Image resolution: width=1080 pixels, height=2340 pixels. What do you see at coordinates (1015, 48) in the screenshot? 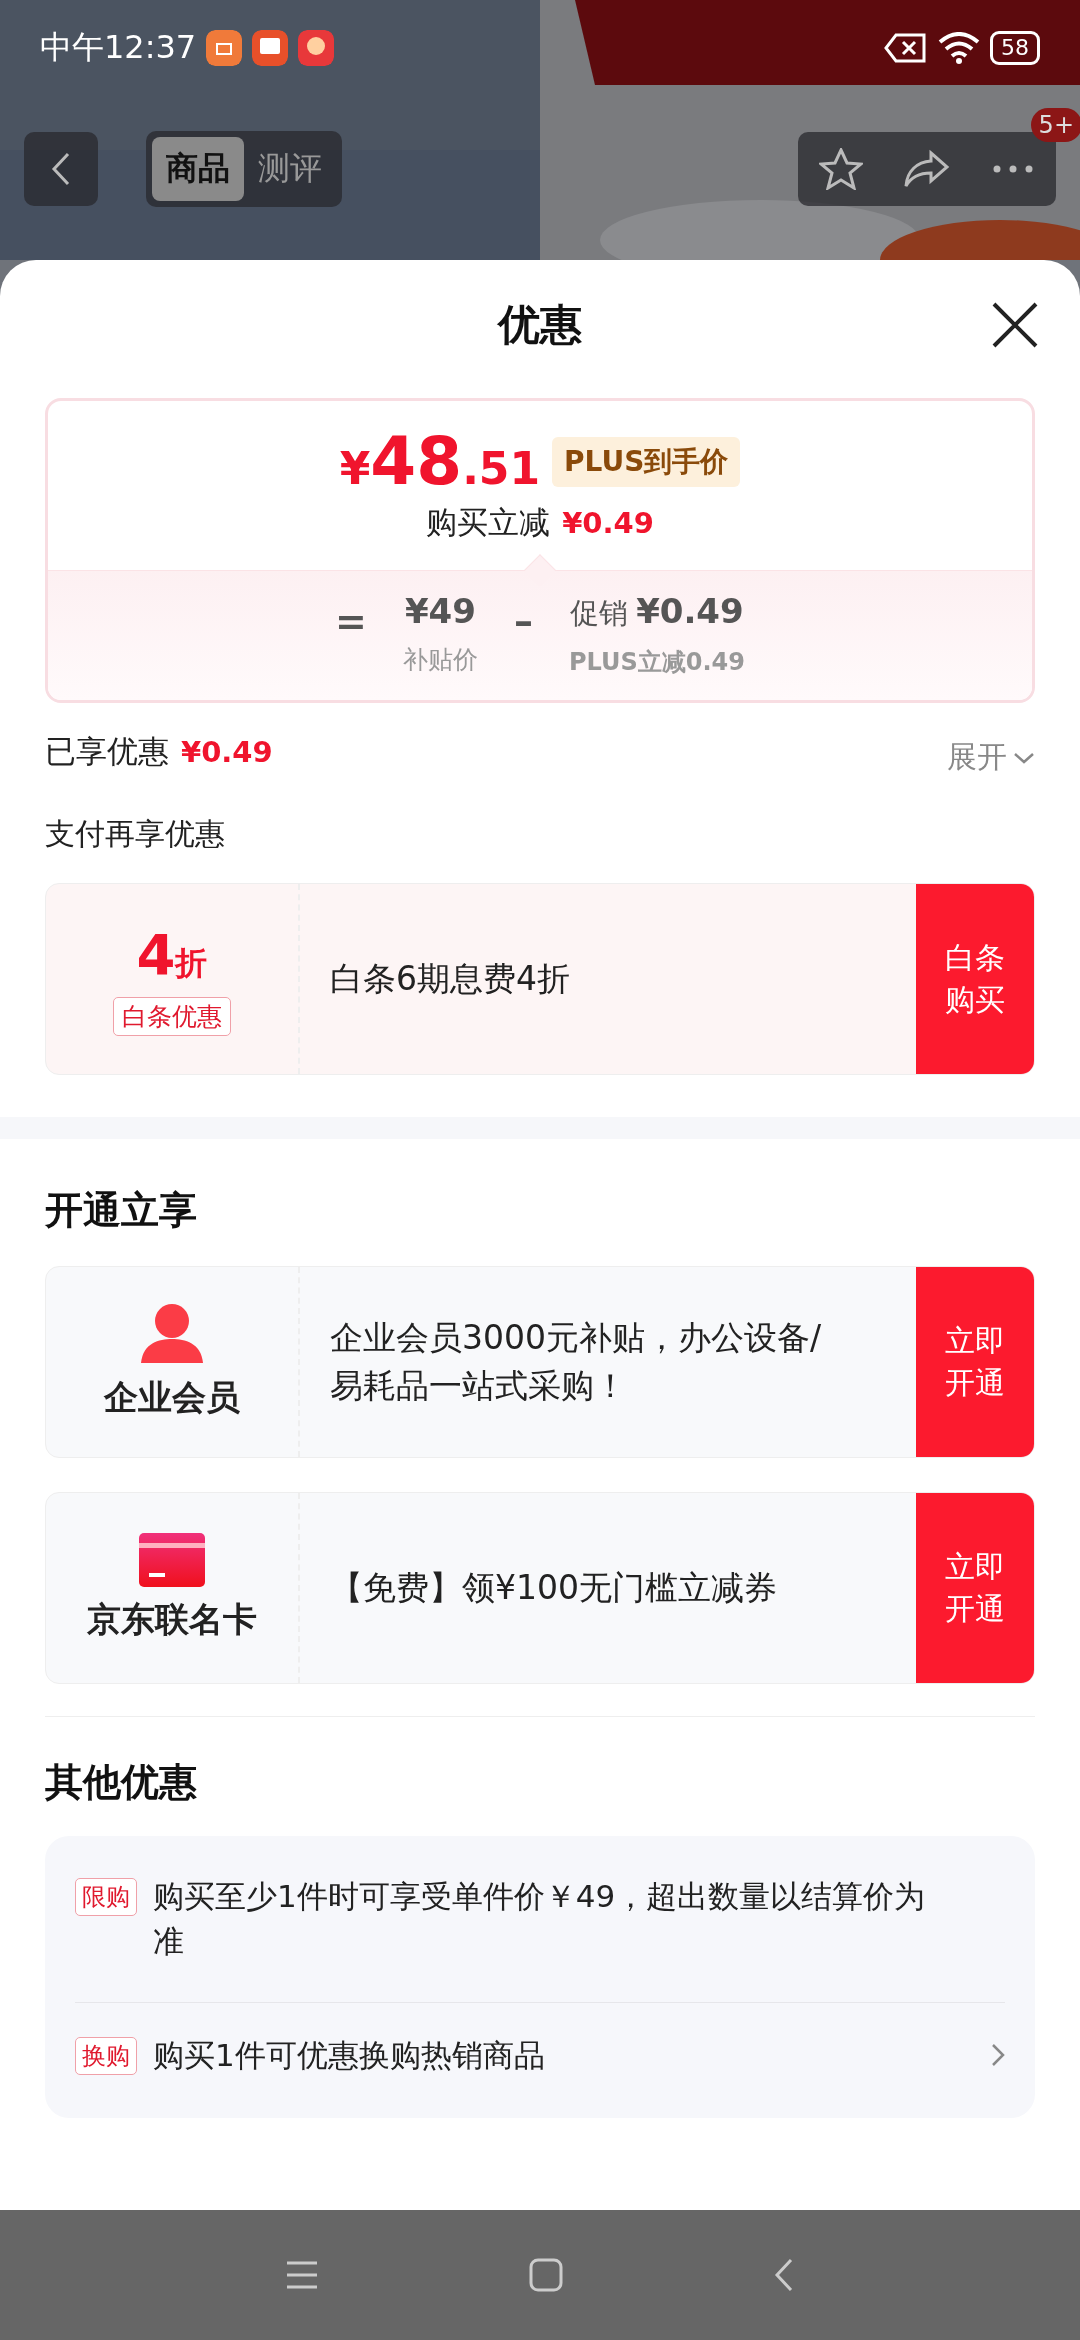
I see `battery-level: 58` at bounding box center [1015, 48].